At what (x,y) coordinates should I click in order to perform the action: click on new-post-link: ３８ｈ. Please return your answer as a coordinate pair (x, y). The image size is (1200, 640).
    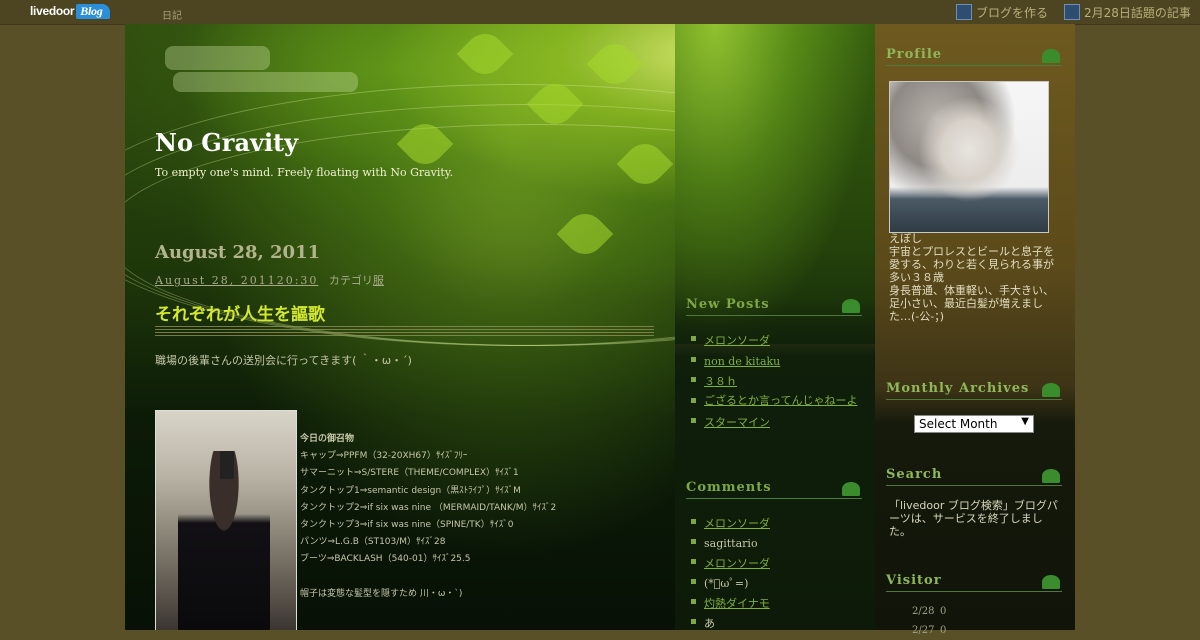
    Looking at the image, I should click on (720, 381).